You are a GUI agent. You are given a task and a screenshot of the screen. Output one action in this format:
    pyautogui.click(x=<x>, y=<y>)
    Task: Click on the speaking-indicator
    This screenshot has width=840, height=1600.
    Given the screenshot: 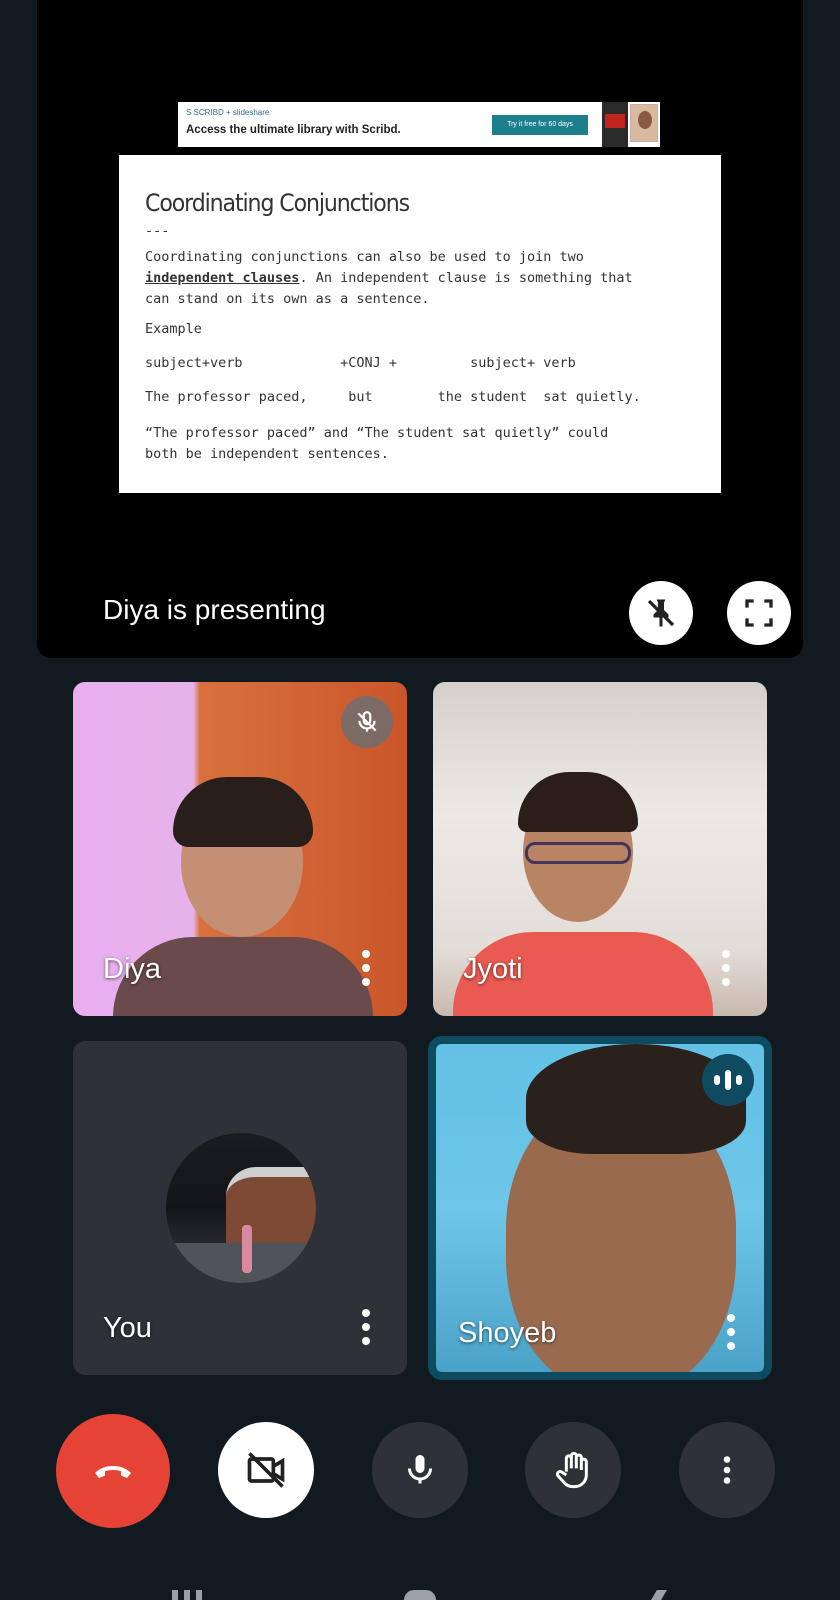 What is the action you would take?
    pyautogui.click(x=728, y=1080)
    